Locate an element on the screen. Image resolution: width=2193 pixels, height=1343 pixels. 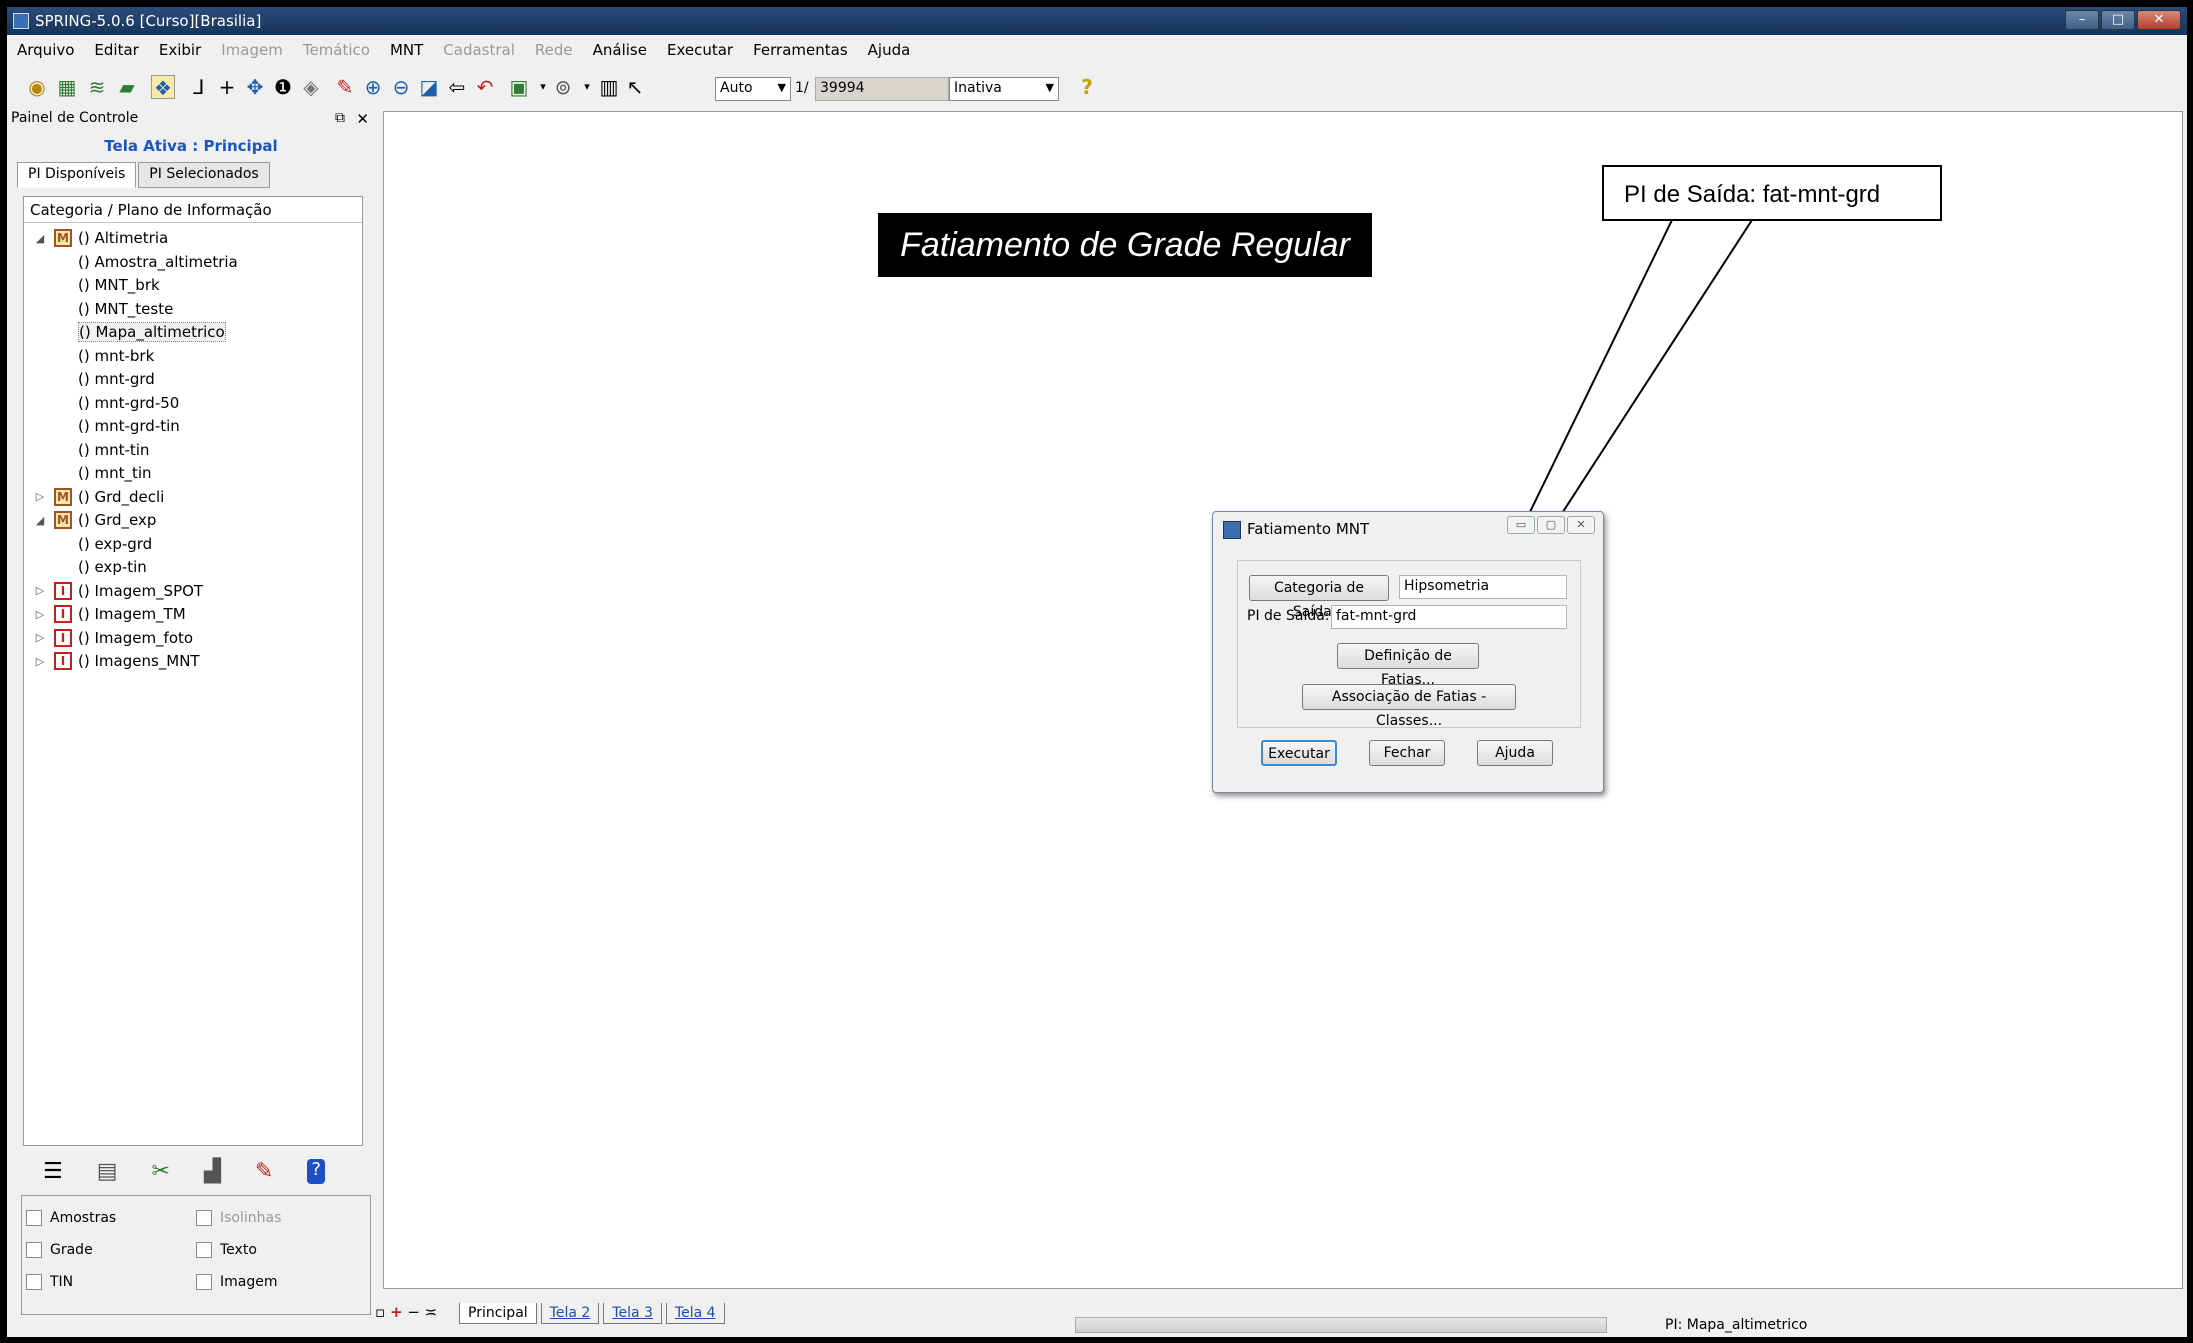
menu-ajuda: Ajuda is located at coordinates (889, 50).